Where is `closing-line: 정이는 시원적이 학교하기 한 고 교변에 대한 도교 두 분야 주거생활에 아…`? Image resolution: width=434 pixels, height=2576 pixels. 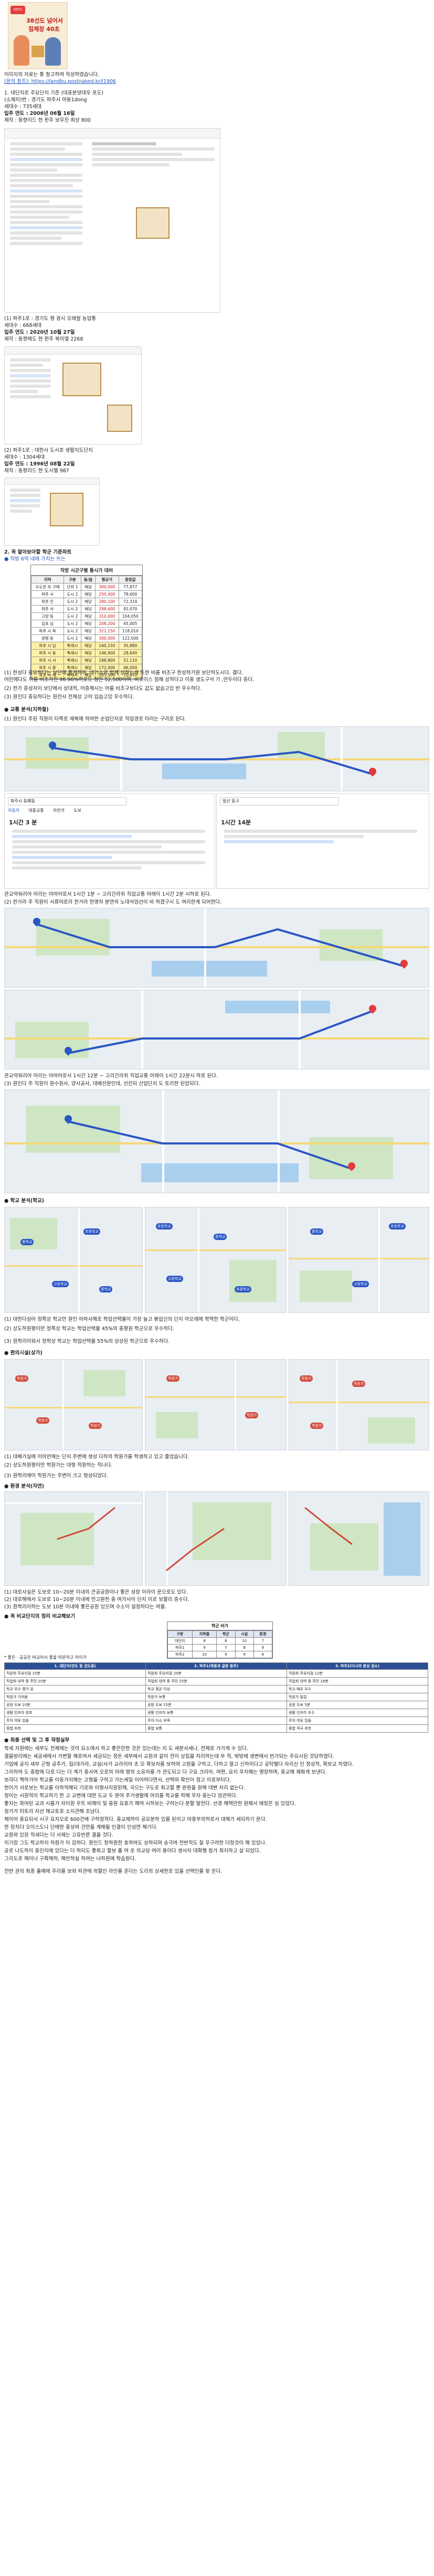
closing-line: 정이는 시원적이 학교하기 한 고 교변에 대한 도교 두 분야 주거생활에 아… is located at coordinates (121, 1796).